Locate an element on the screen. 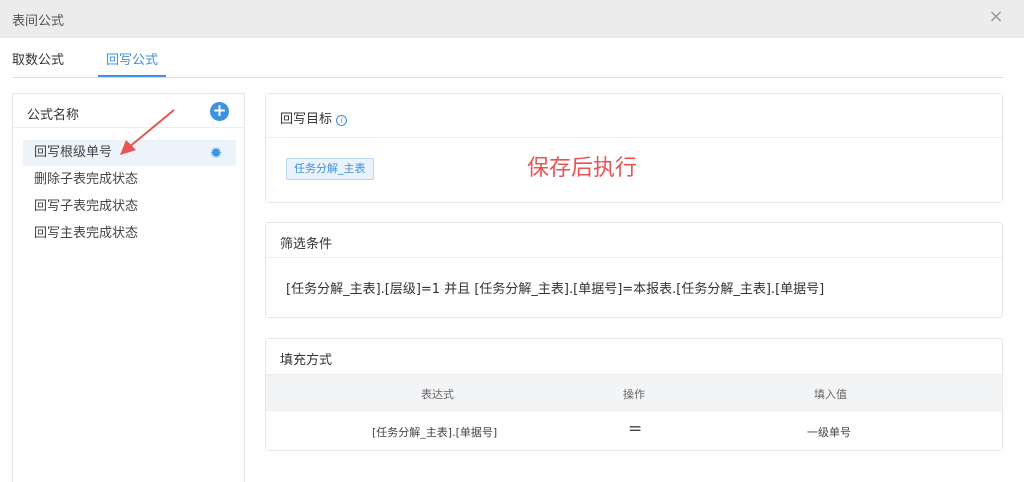 Image resolution: width=1024 pixels, height=482 pixels. formula-list-title: 公式名称 is located at coordinates (53, 115).